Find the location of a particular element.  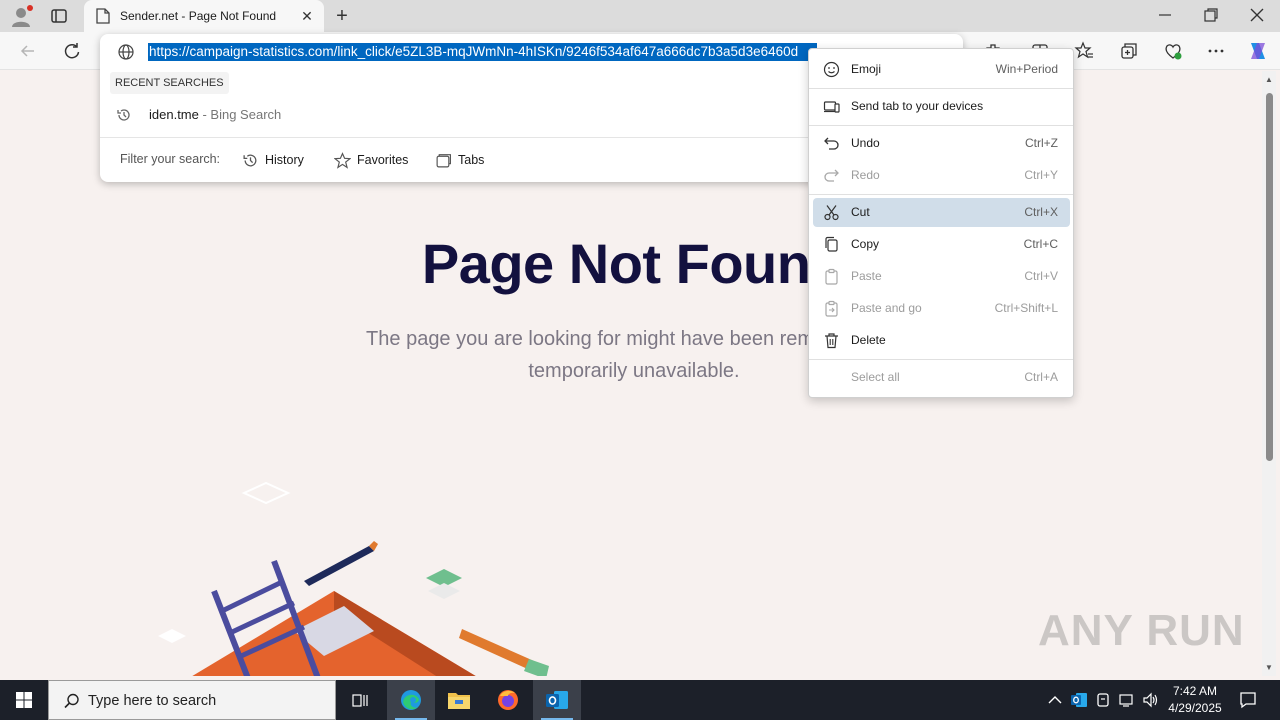

outlook-icon is located at coordinates (557, 700).